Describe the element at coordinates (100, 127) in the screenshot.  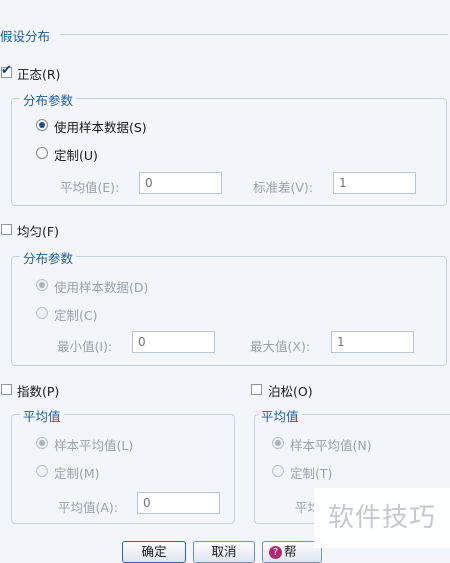
I see `normal-sample-label: 使用样本数据(S)` at that location.